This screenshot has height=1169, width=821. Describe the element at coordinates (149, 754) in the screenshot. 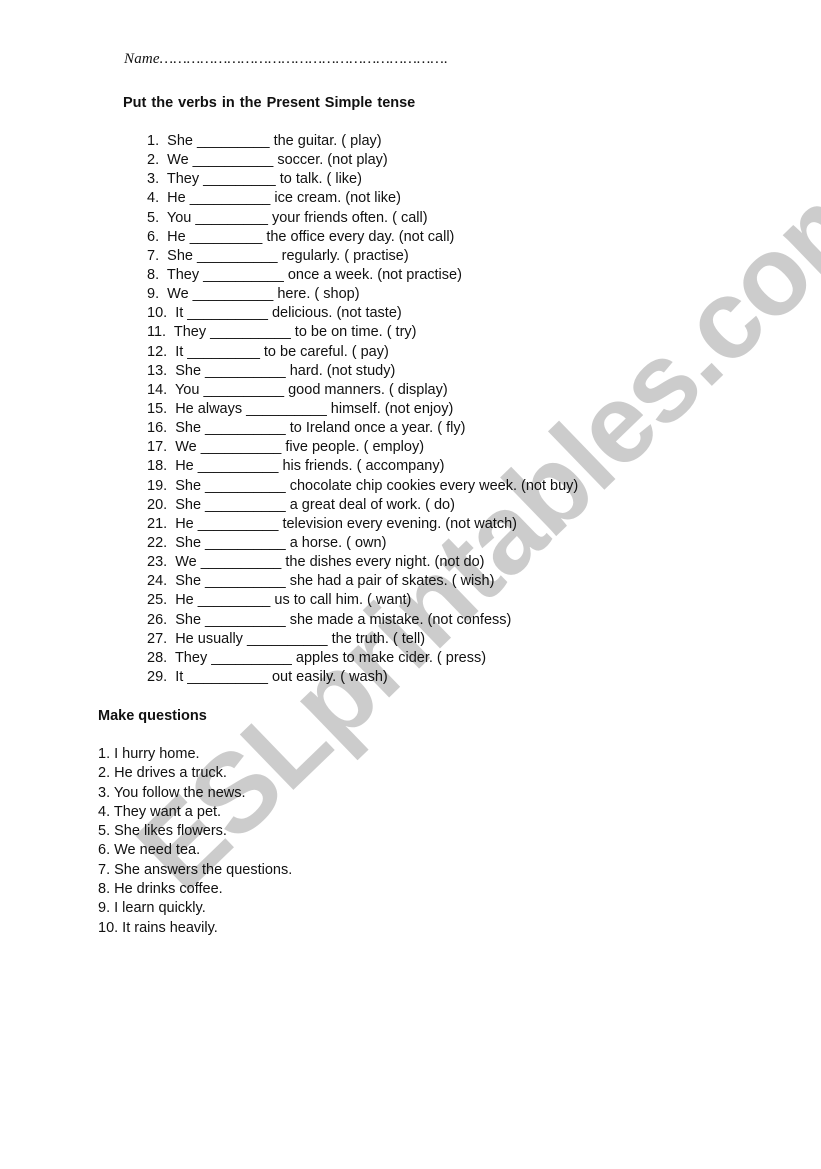

I see `question-item: 1. I hurry home.` at that location.